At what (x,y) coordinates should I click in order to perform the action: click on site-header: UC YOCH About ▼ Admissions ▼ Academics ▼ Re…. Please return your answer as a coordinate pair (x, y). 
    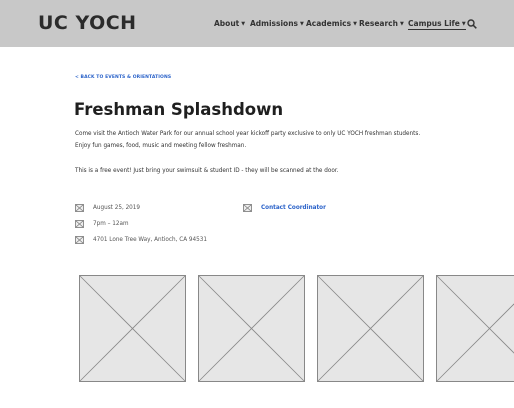
    Looking at the image, I should click on (257, 23).